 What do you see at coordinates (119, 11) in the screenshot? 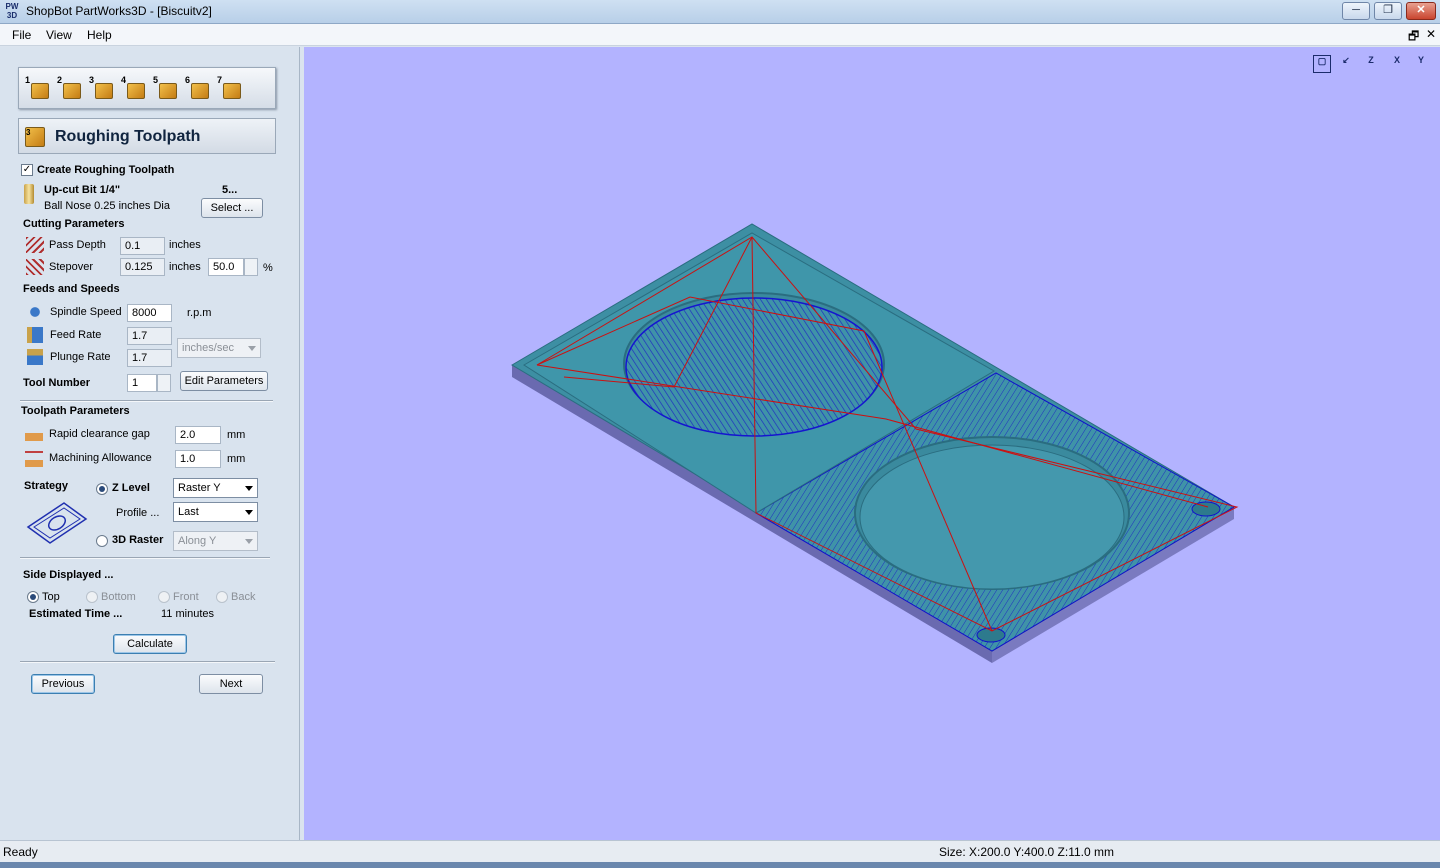
I see `window-title: ShopBot PartWorks3D - [Biscuitv2]` at bounding box center [119, 11].